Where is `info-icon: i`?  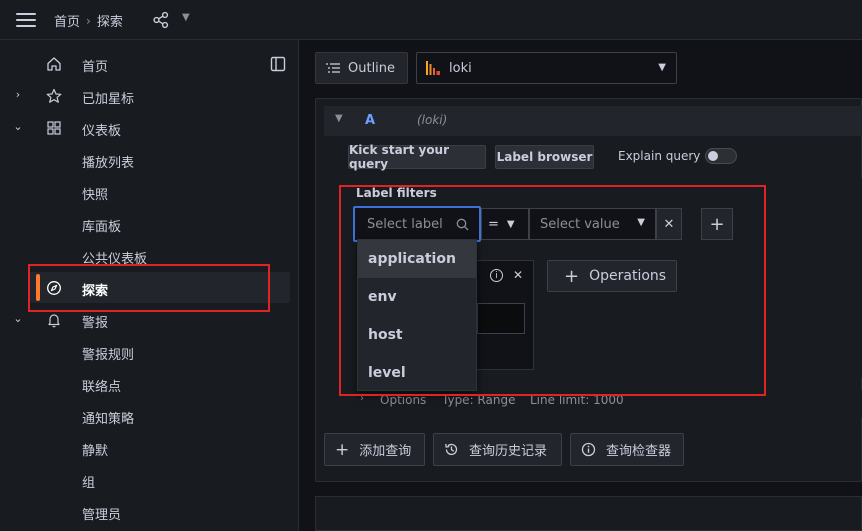
info-icon: i is located at coordinates (496, 275).